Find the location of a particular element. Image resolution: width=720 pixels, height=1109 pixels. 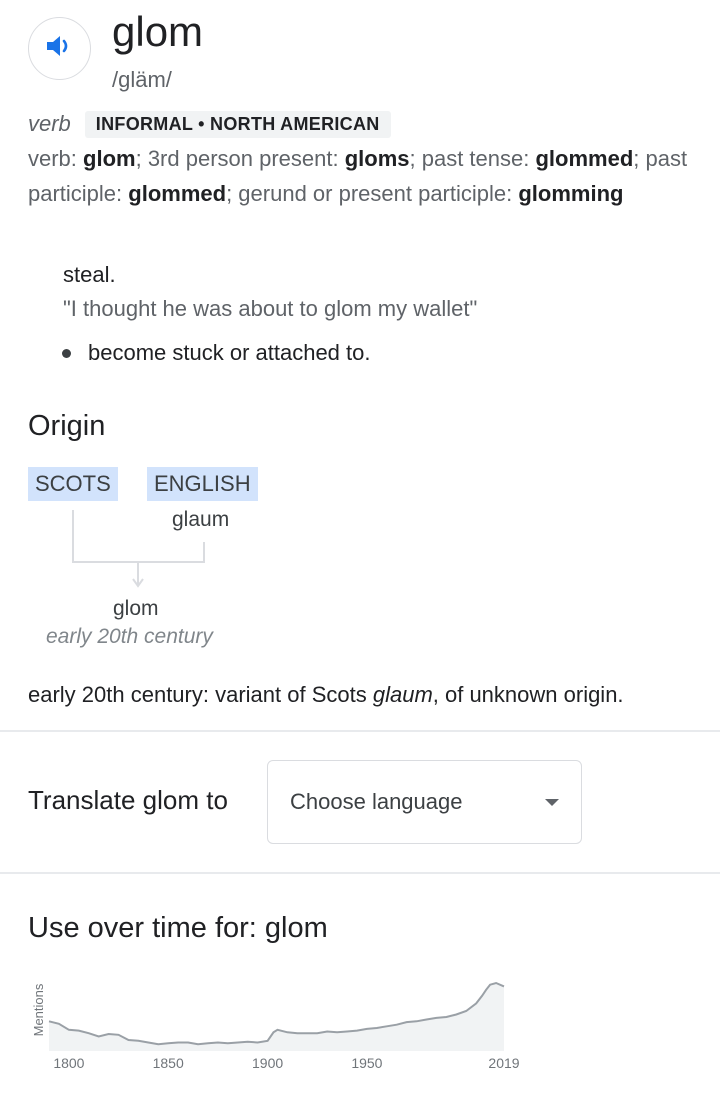

x-tick-label: 1950 is located at coordinates (366, 1063).